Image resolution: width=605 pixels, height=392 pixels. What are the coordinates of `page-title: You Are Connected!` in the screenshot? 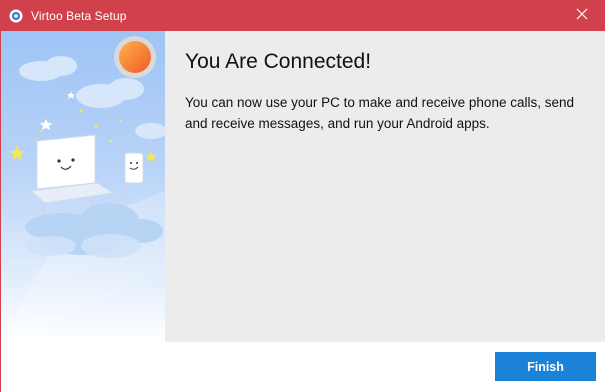 It's located at (278, 61).